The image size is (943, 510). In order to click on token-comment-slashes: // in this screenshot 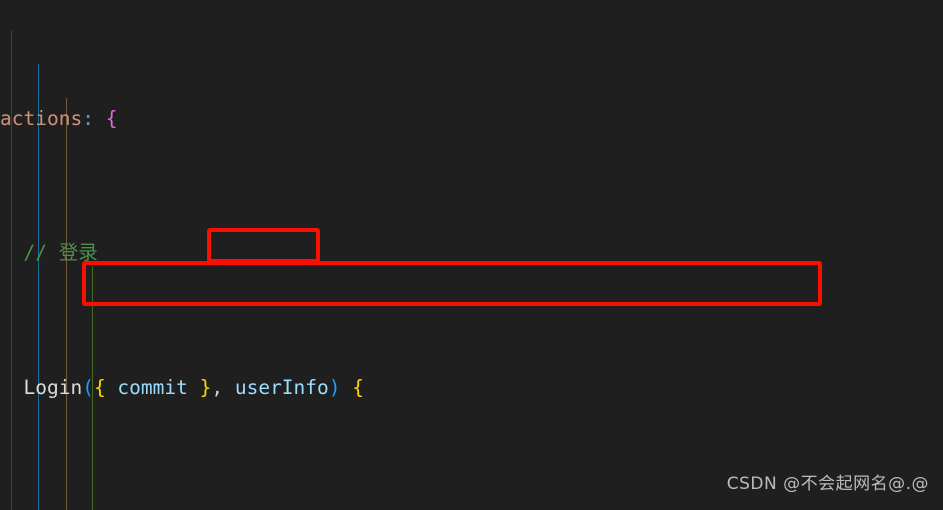, I will do `click(35, 253)`.